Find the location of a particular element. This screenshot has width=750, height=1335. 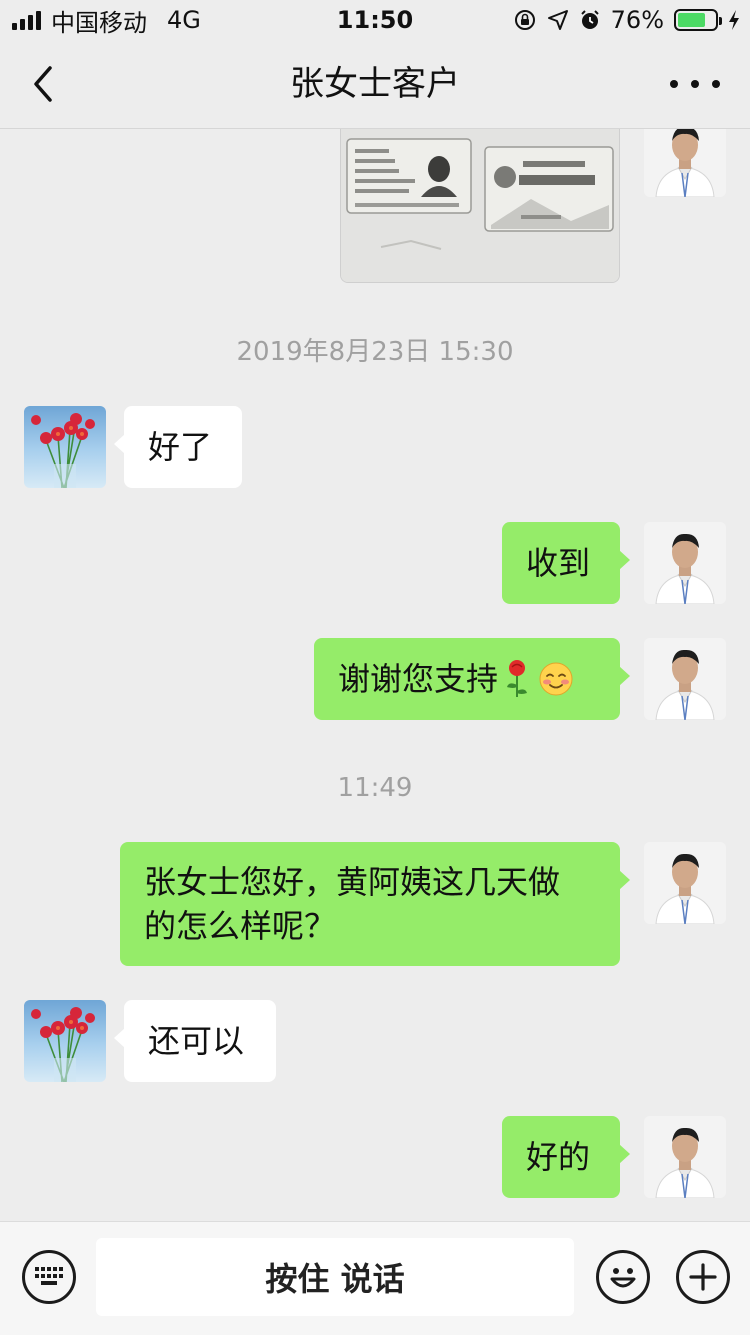

message-text-line: 的怎么样呢？ is located at coordinates (240, 926).